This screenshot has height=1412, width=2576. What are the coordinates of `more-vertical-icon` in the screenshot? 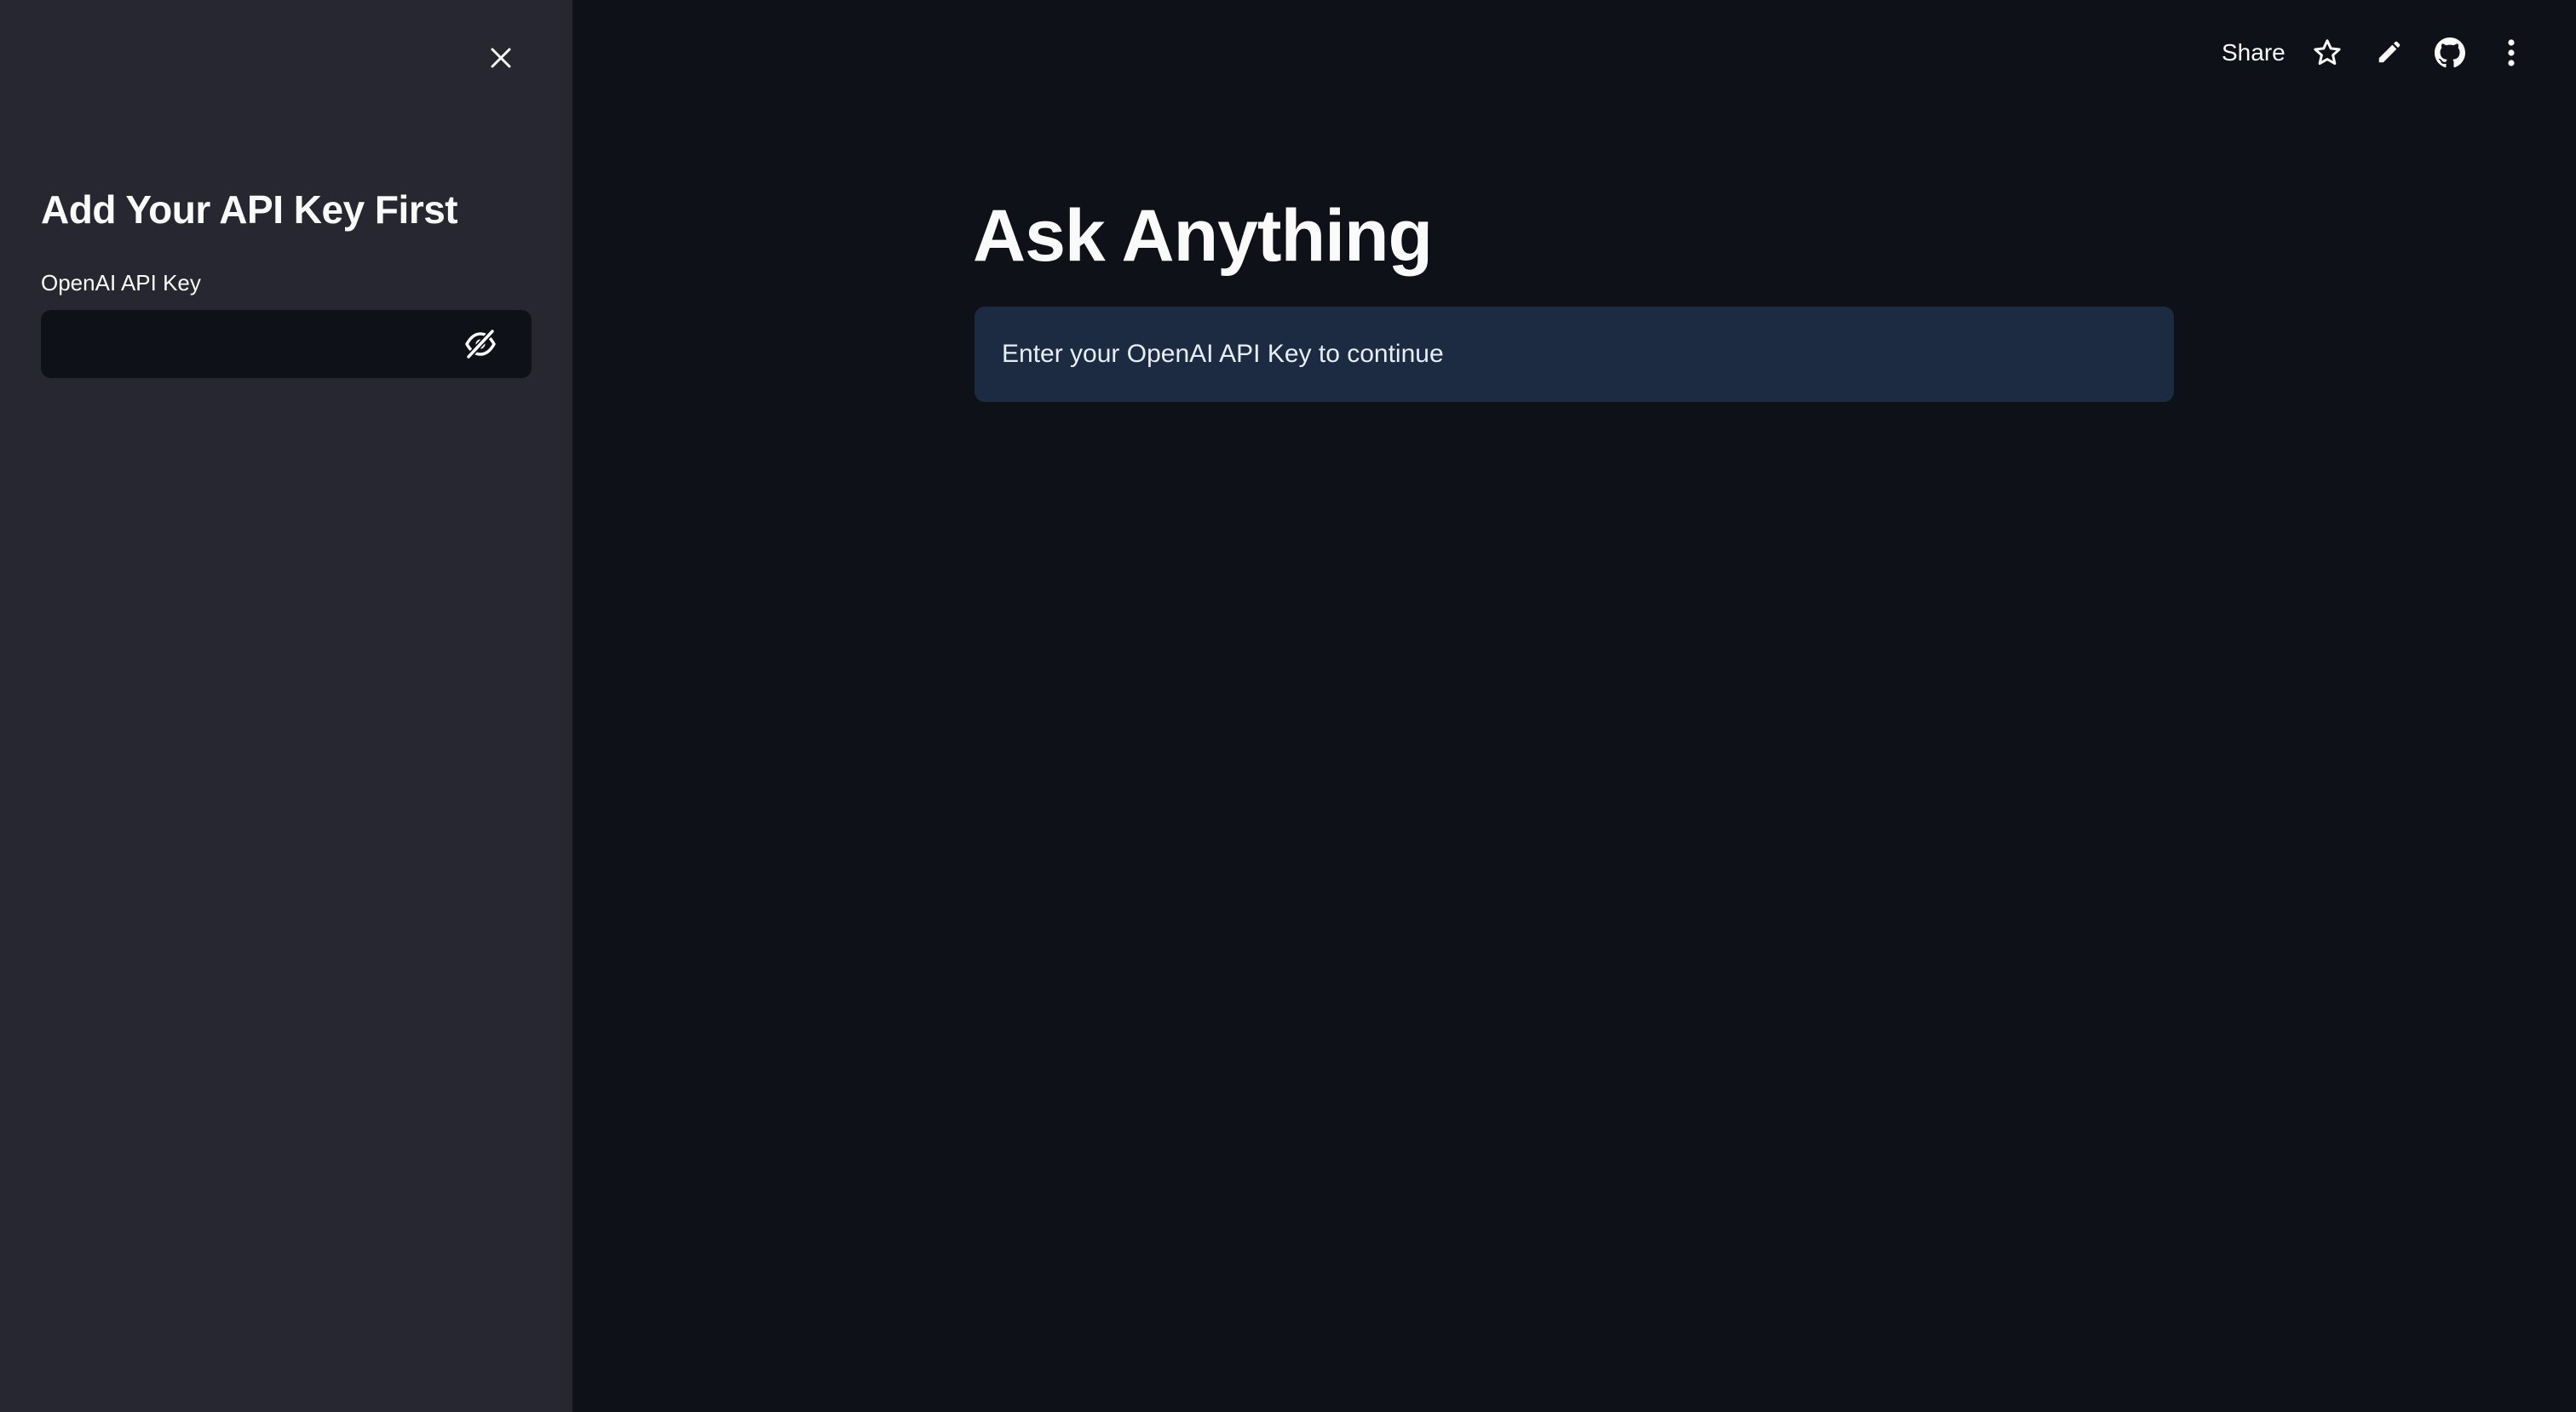 It's located at (2512, 52).